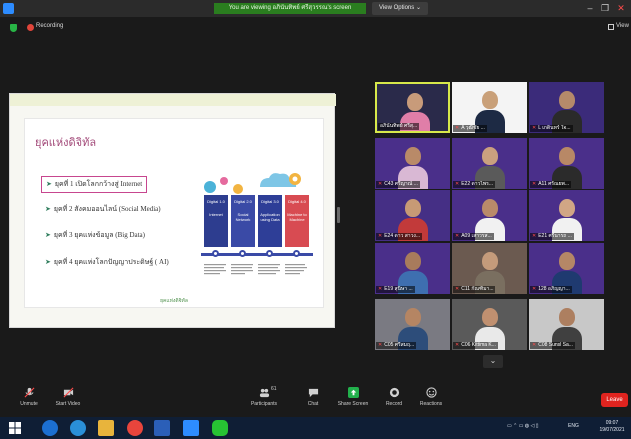 The image size is (631, 439). Describe the element at coordinates (68, 392) in the screenshot. I see `video-off-icon` at that location.